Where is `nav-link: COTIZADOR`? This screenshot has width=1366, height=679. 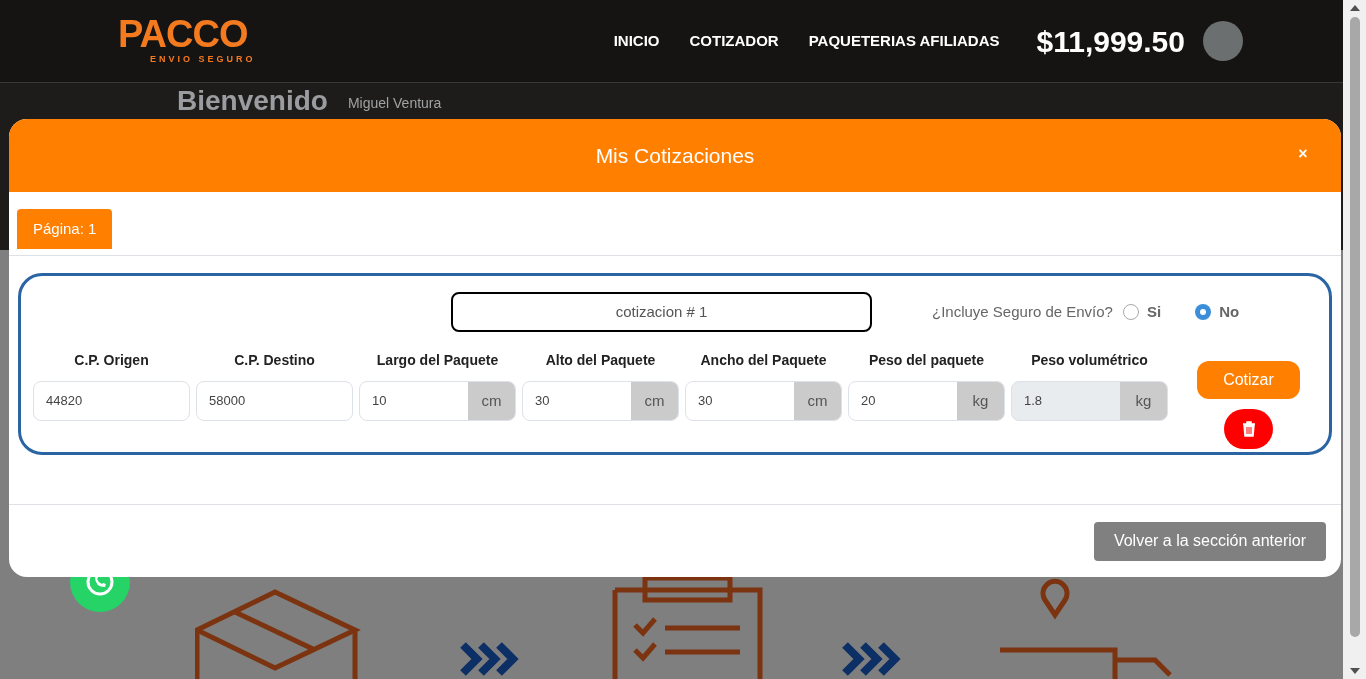 nav-link: COTIZADOR is located at coordinates (734, 41).